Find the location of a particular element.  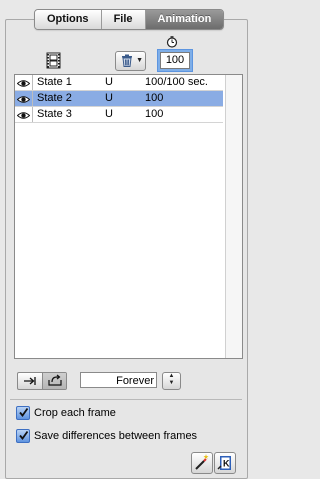

svg-text: K is located at coordinates (226, 464).